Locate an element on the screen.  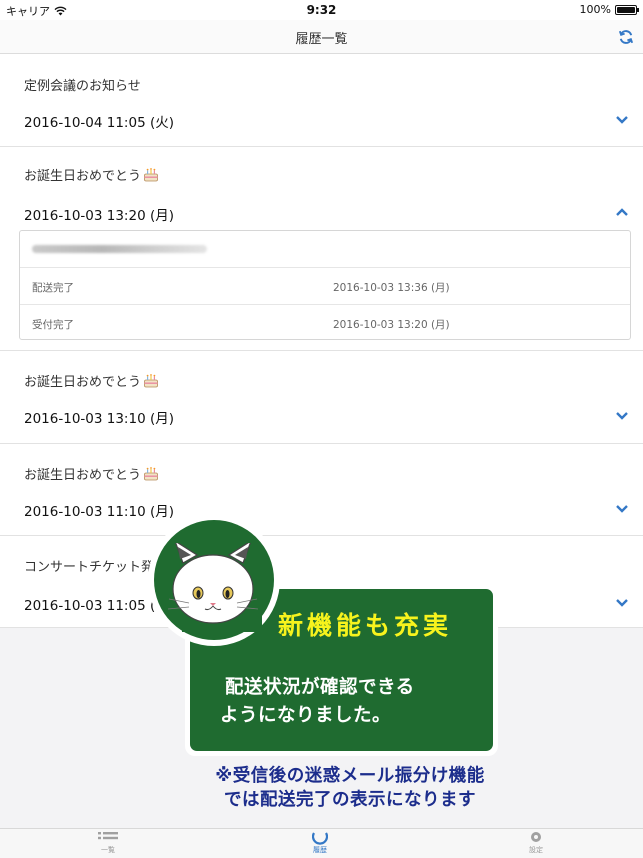
tab-label: 一覧 is located at coordinates (108, 850).